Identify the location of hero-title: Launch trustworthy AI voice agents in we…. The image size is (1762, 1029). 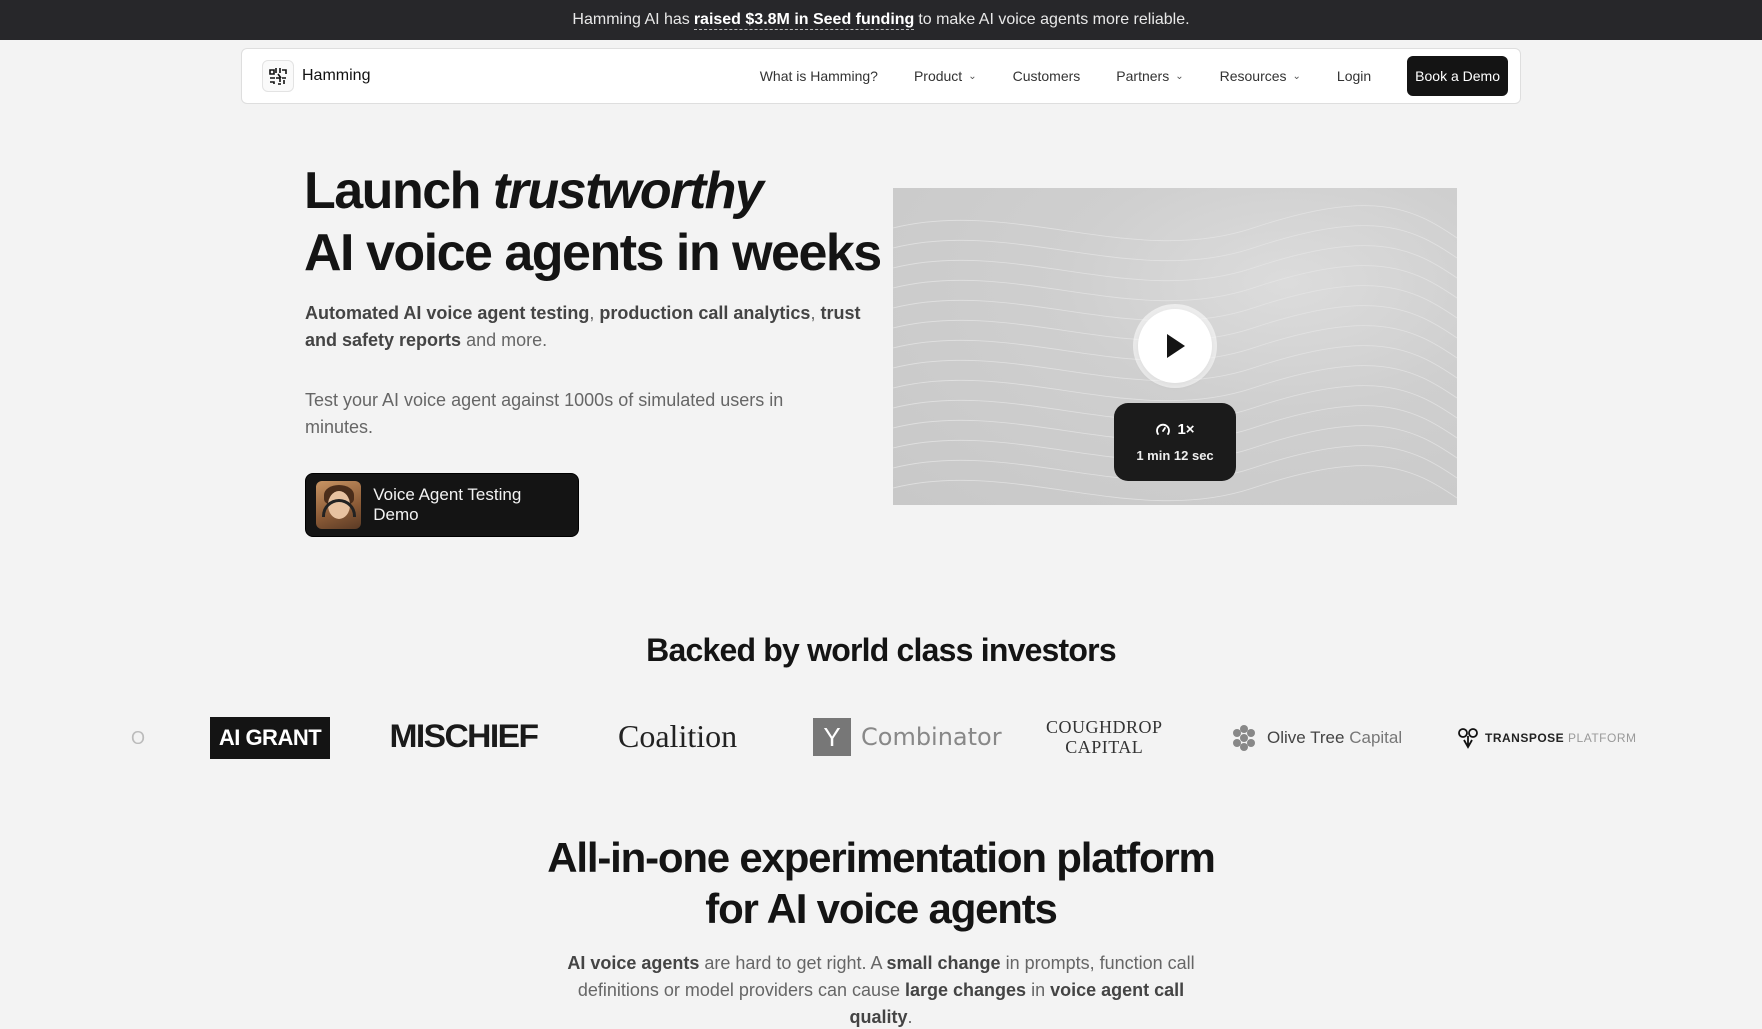
(604, 222).